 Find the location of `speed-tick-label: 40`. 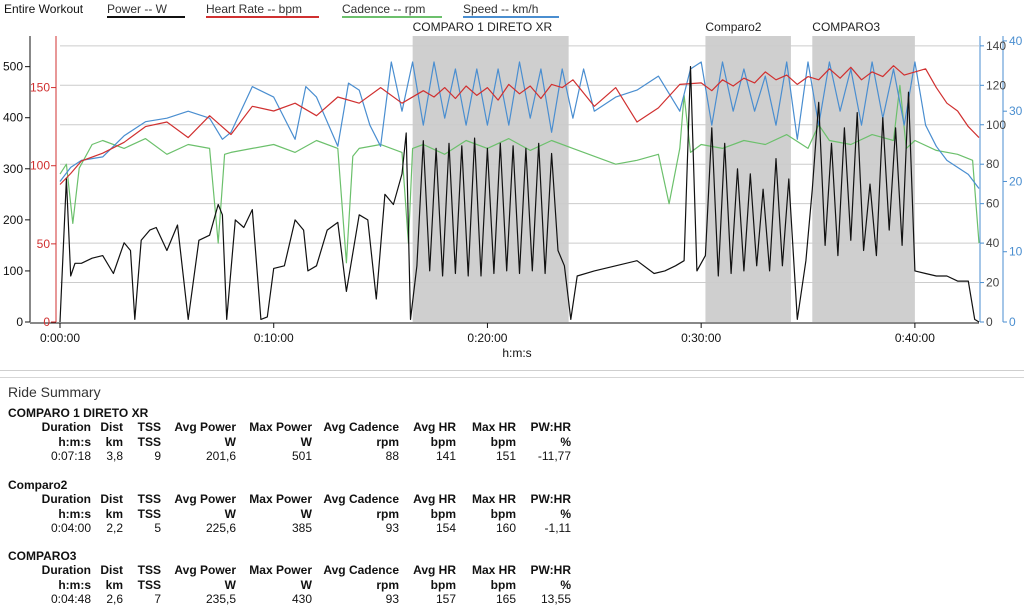

speed-tick-label: 40 is located at coordinates (1016, 41).